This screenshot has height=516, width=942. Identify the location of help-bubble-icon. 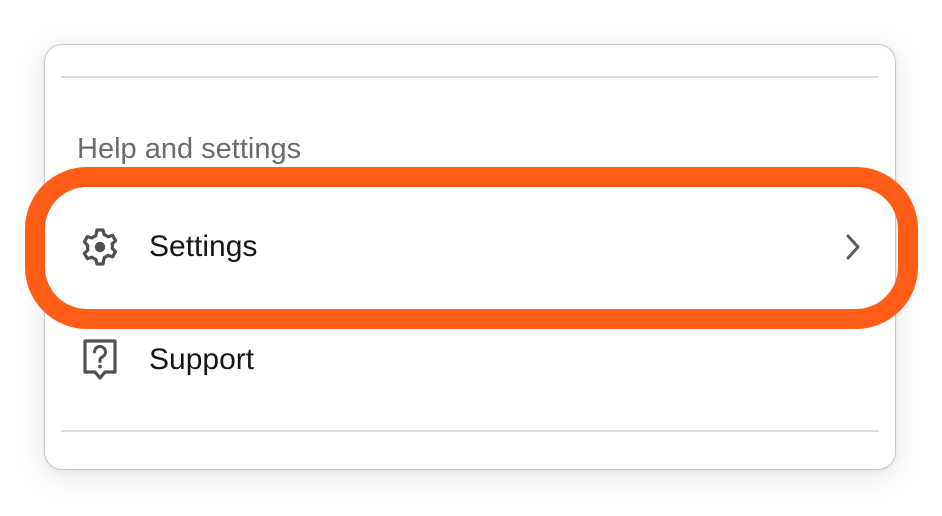
(100, 360).